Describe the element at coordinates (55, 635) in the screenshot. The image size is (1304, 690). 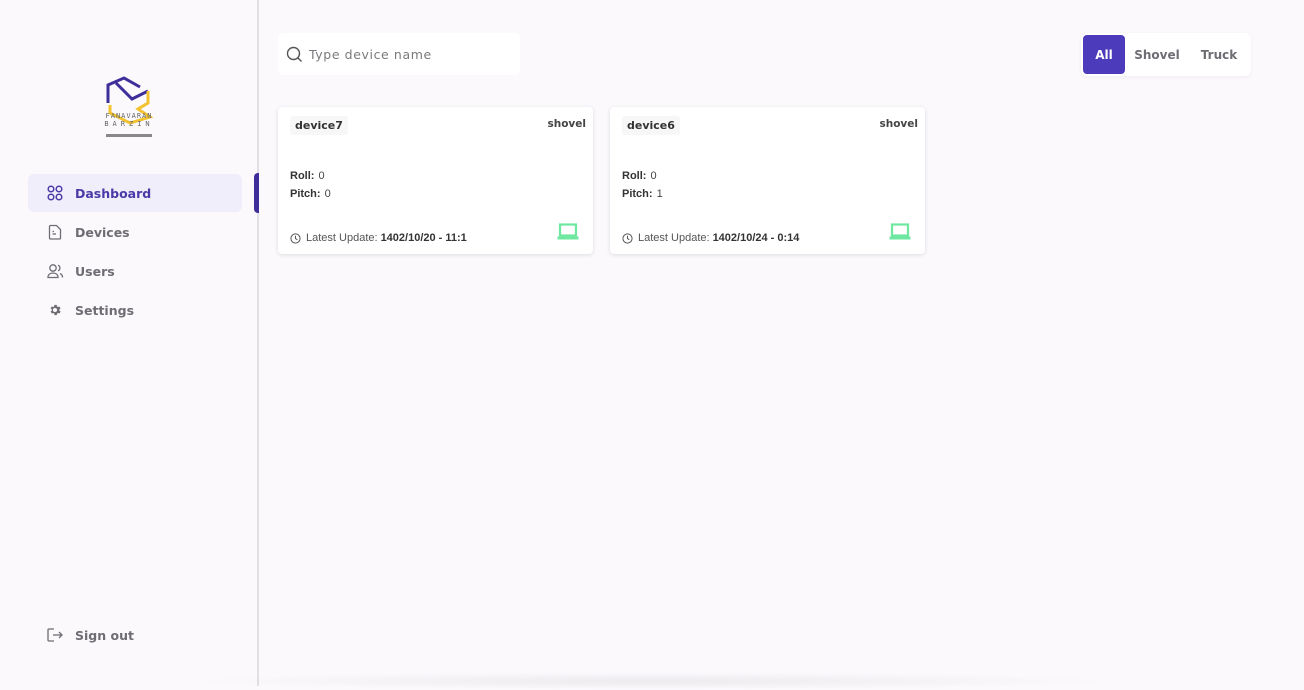
I see `sign-out-icon` at that location.